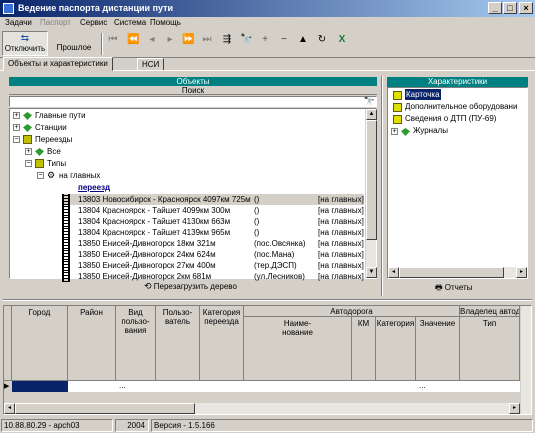 This screenshot has width=535, height=433. I want to click on tree-main-tracks: Главные пути, so click(60, 115).